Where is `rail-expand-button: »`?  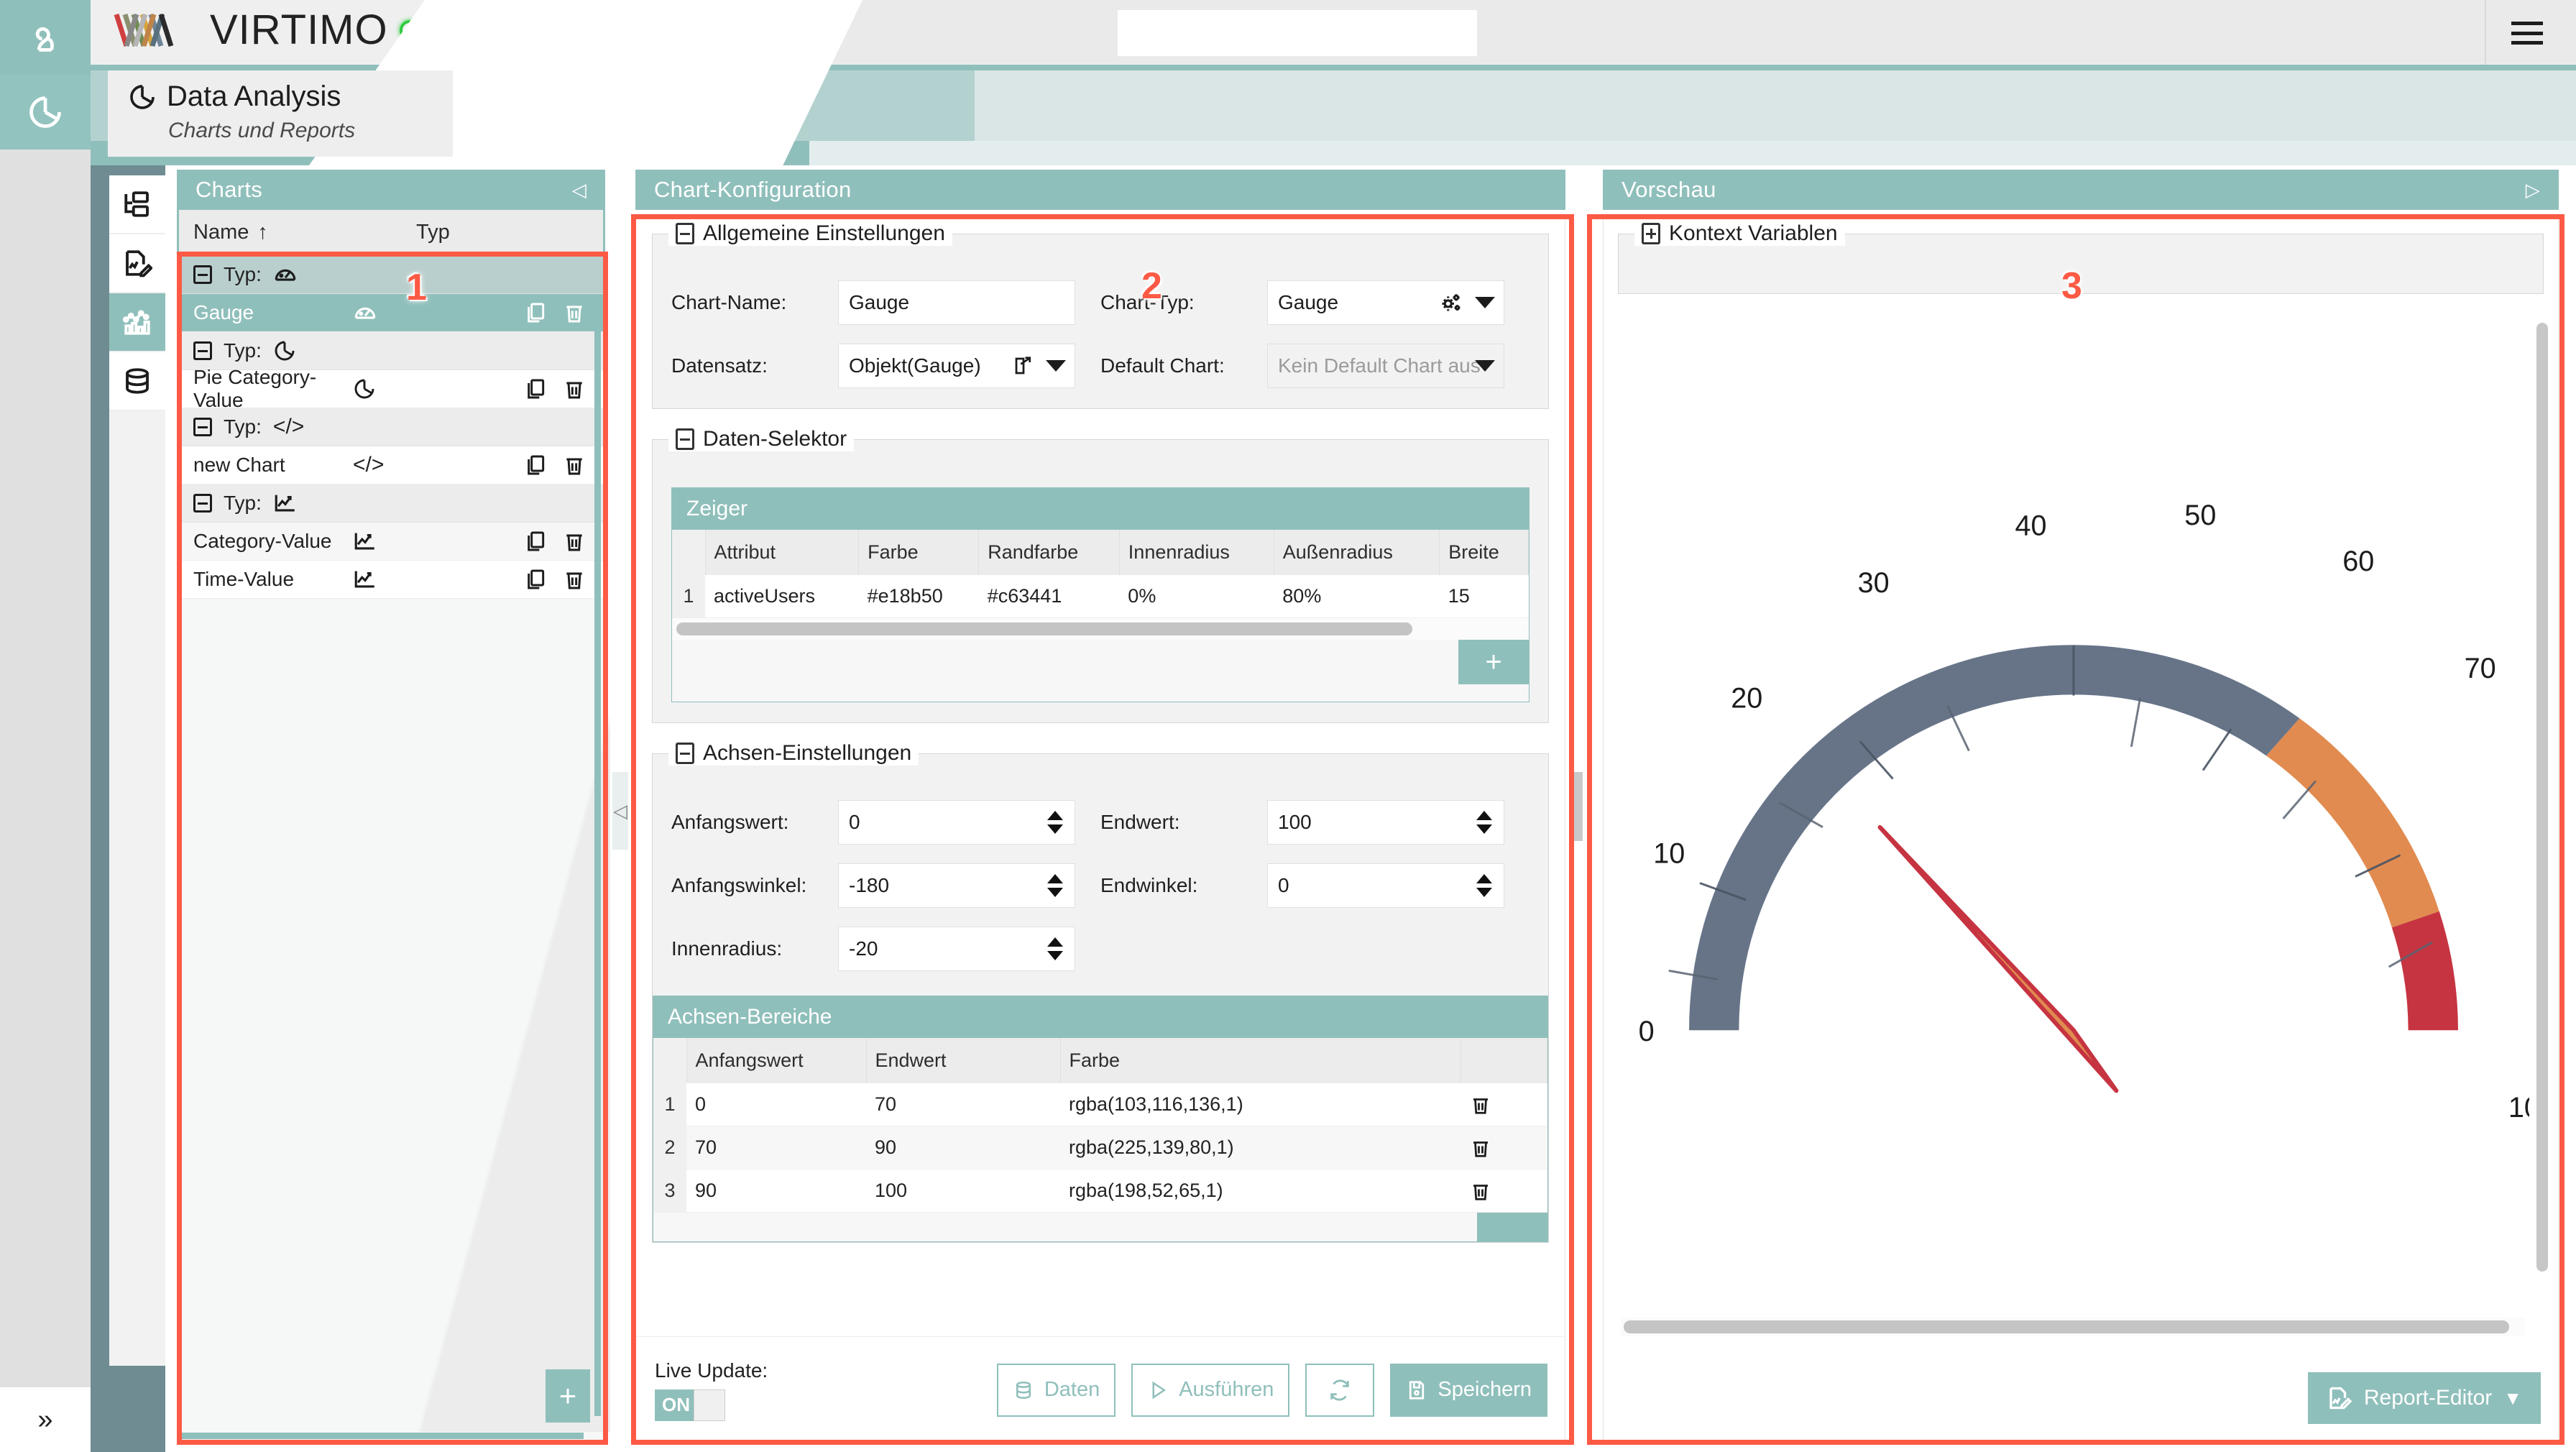
rail-expand-button: » is located at coordinates (45, 1419).